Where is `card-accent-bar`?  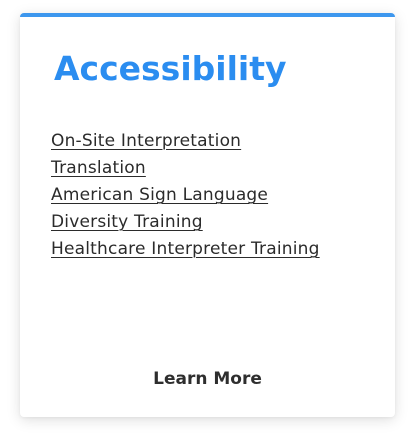 card-accent-bar is located at coordinates (207, 15).